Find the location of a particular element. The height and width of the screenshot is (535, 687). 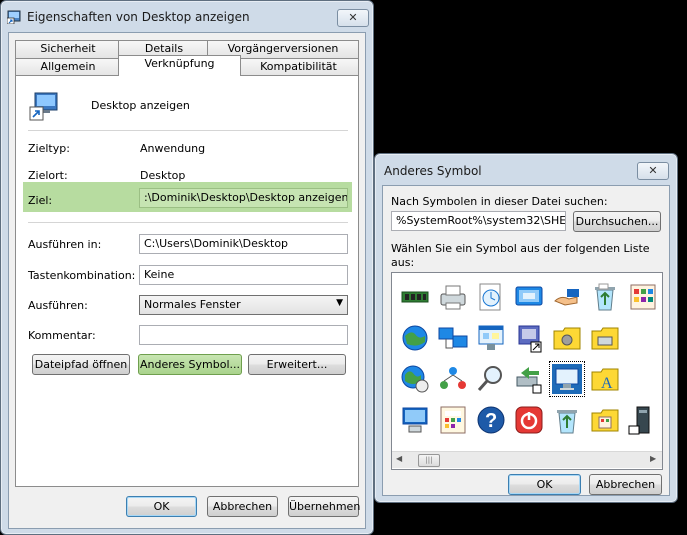

folder-settings-icon is located at coordinates (567, 338).